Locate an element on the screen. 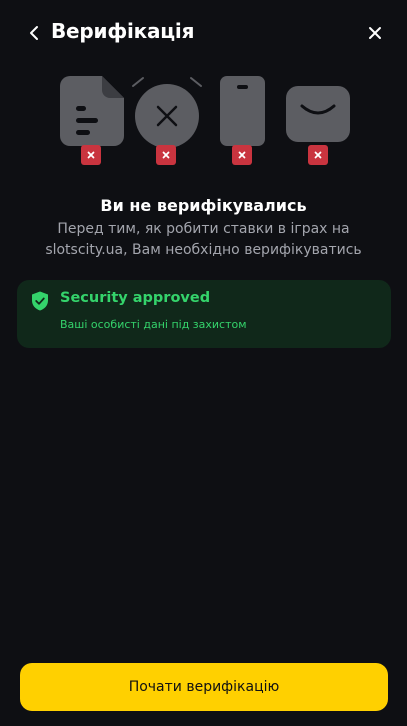  verification-steps-illustration is located at coordinates (203, 122).